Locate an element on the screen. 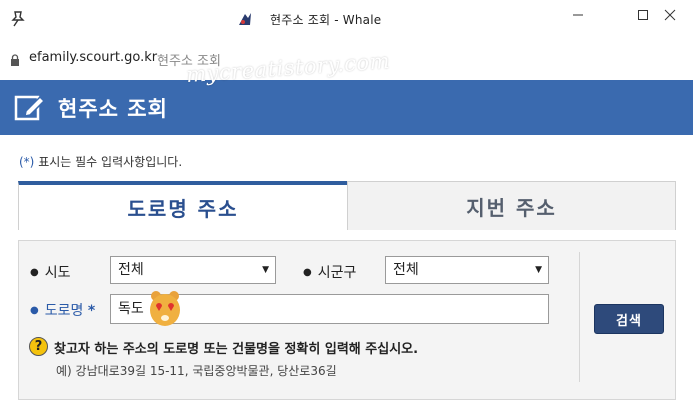 The height and width of the screenshot is (403, 693). browser-tab-title: 현주소 조회 - Whale is located at coordinates (326, 19).